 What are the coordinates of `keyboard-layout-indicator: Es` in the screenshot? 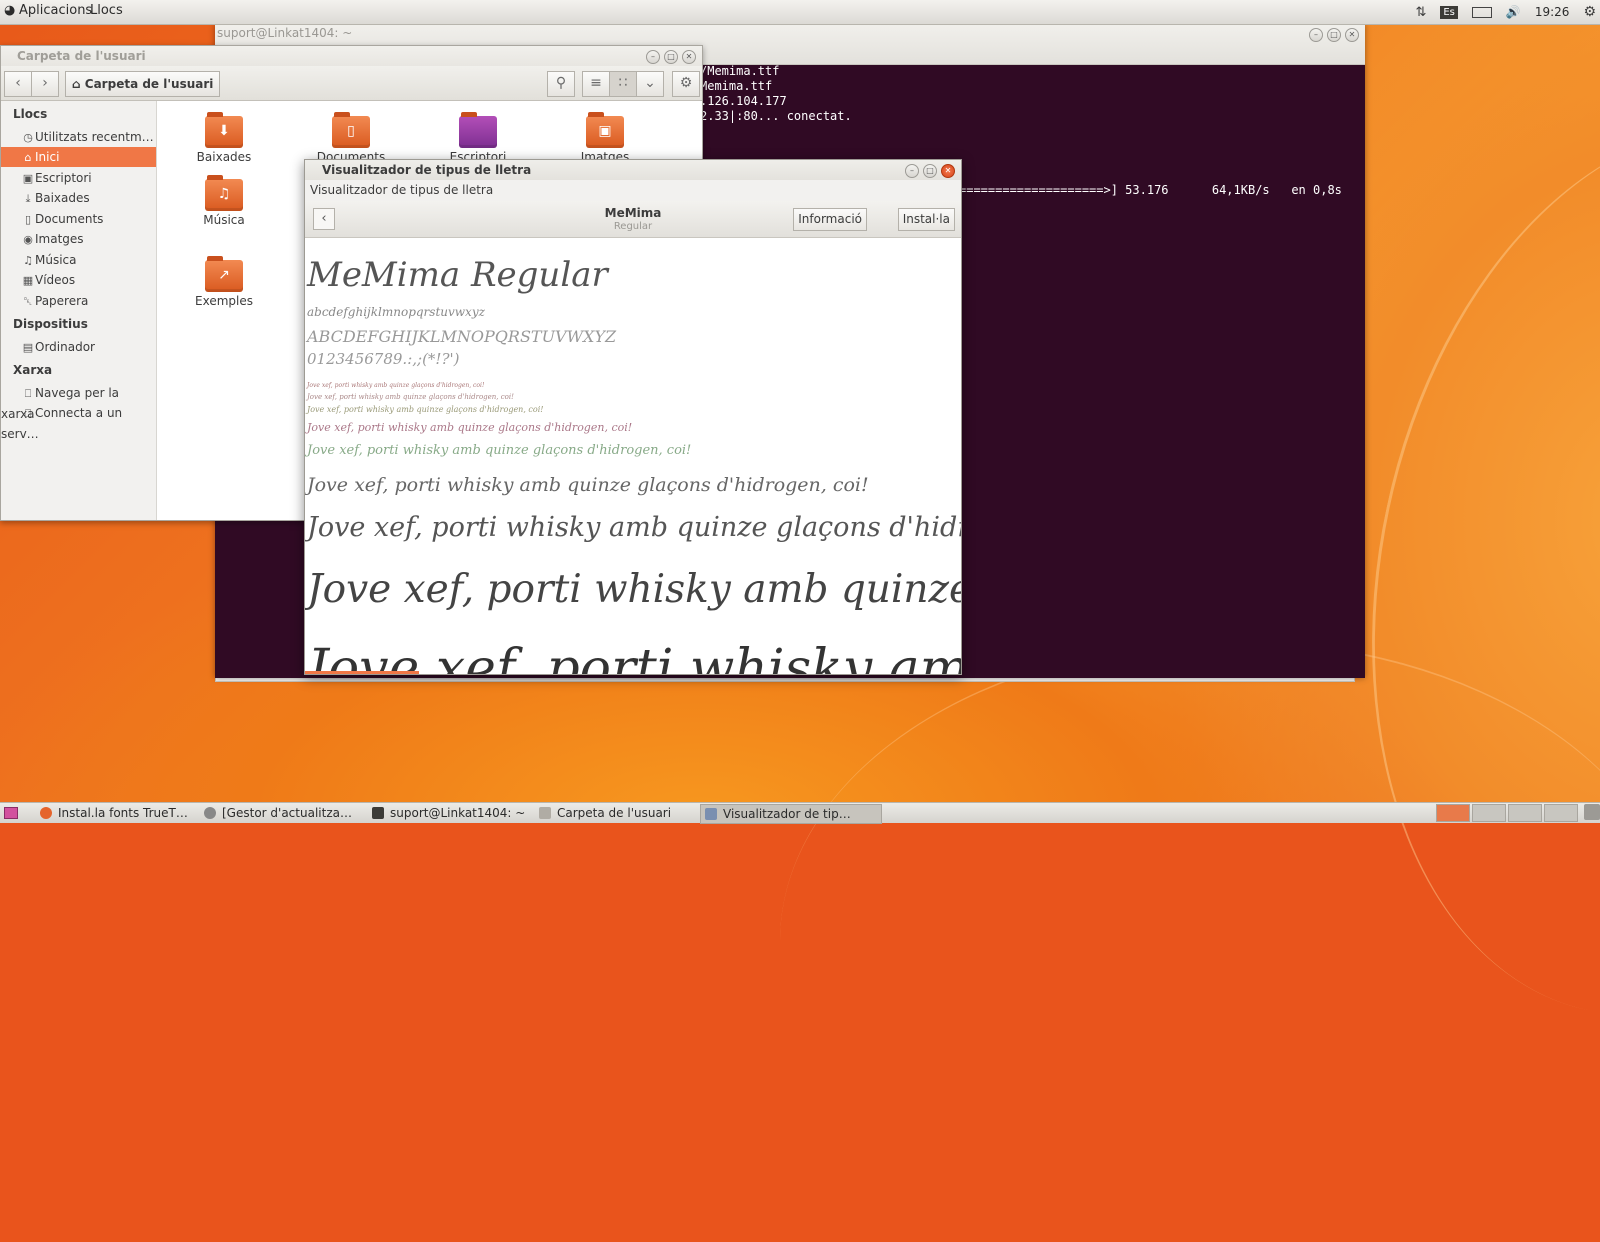 It's located at (1449, 12).